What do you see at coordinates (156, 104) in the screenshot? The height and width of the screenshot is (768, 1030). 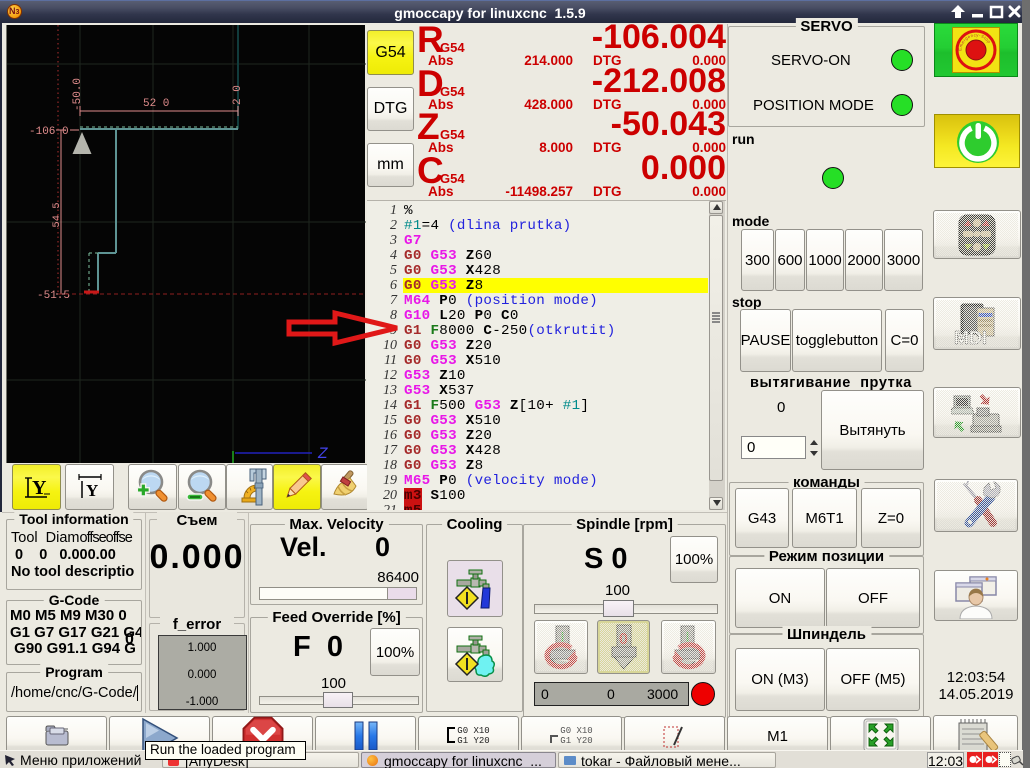 I see `svg-text: 52 0` at bounding box center [156, 104].